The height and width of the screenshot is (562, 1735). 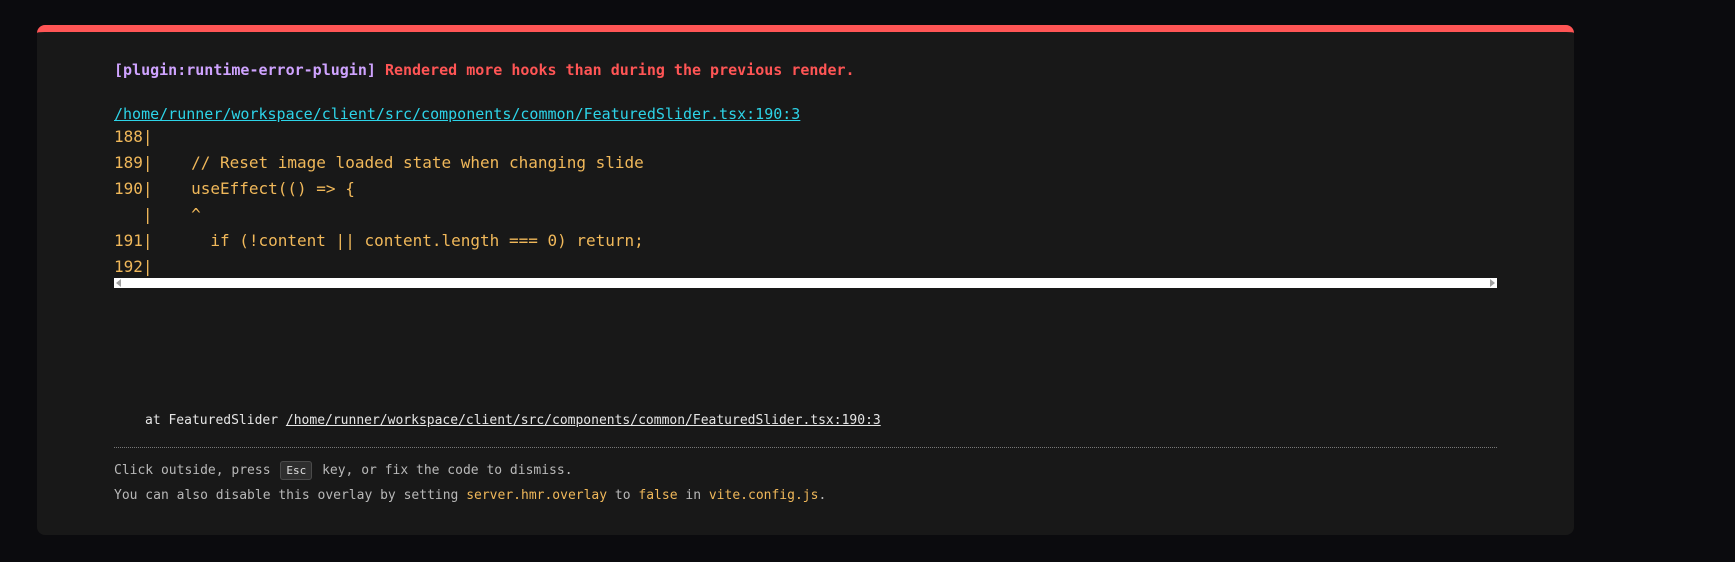 I want to click on horizontal-scrollbar, so click(x=805, y=283).